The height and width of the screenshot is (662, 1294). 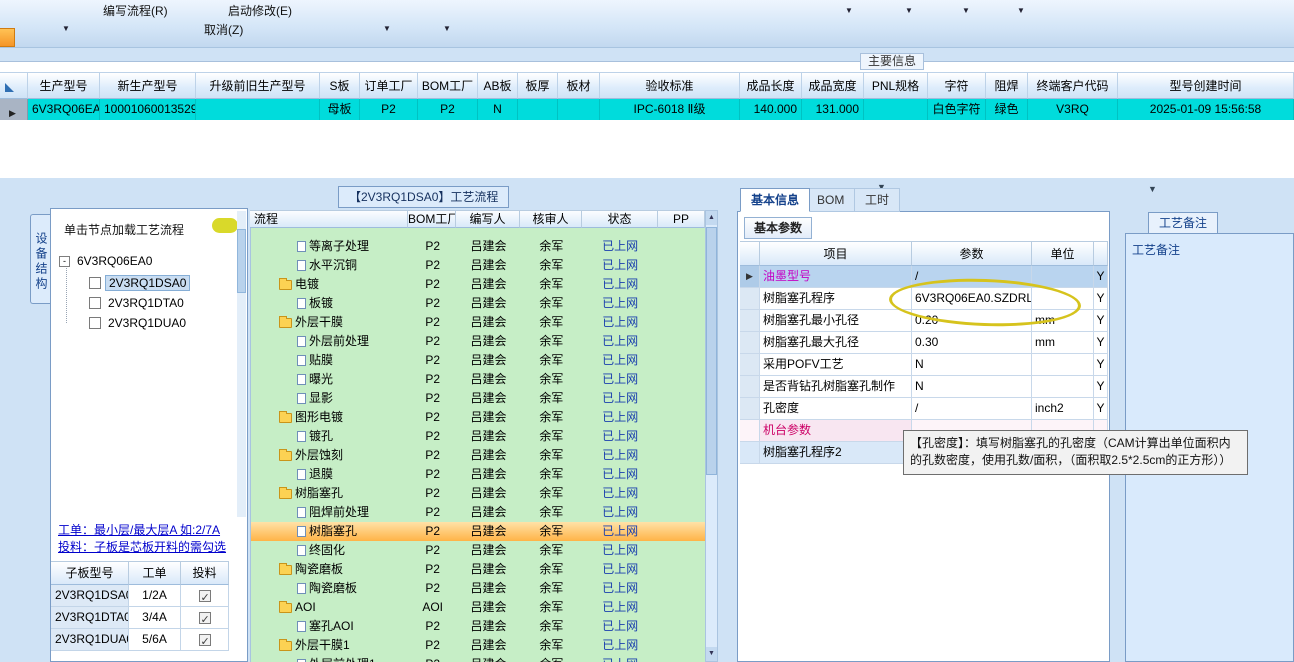 I want to click on process-row: 外层前处理 P2 吕建会 余军 已上网, so click(x=478, y=341).